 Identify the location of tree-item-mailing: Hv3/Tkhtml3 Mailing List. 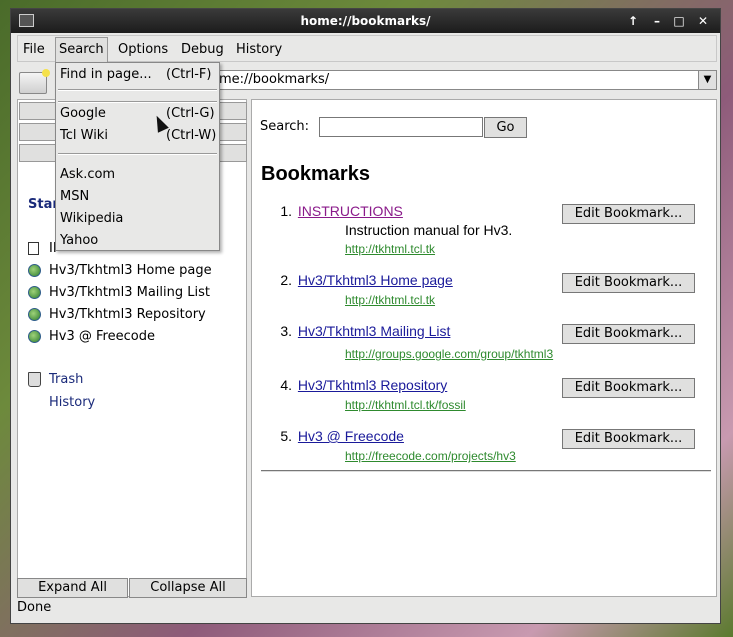
(119, 292).